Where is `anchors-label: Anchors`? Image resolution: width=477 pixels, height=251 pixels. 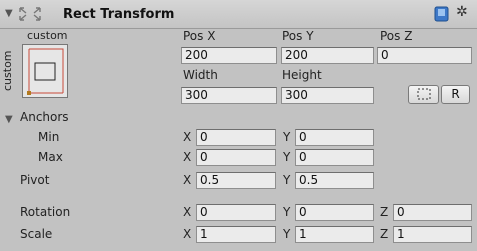 anchors-label: Anchors is located at coordinates (44, 117).